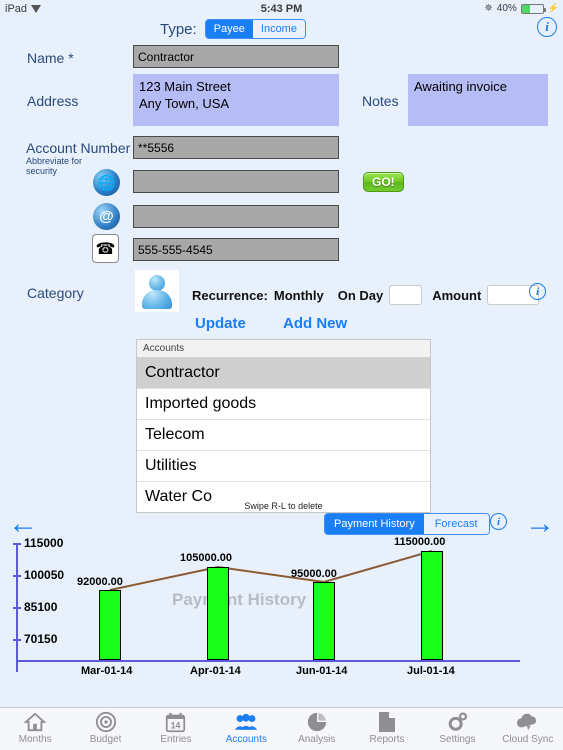 The height and width of the screenshot is (750, 563). Describe the element at coordinates (387, 739) in the screenshot. I see `tab-label: Reports` at that location.